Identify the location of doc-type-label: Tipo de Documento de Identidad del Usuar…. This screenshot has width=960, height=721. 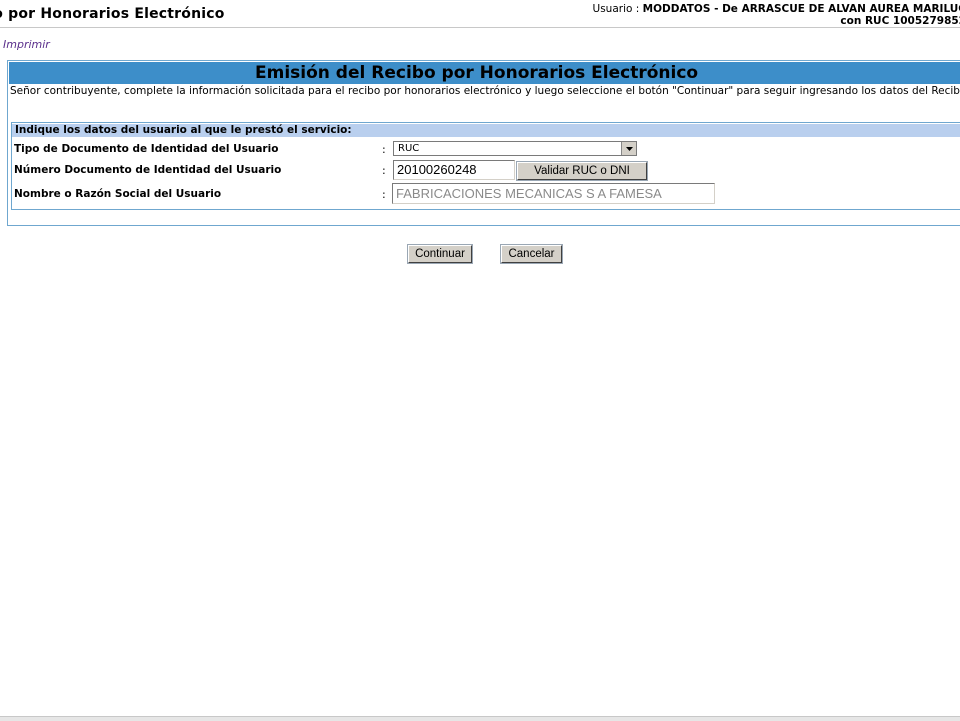
(146, 149).